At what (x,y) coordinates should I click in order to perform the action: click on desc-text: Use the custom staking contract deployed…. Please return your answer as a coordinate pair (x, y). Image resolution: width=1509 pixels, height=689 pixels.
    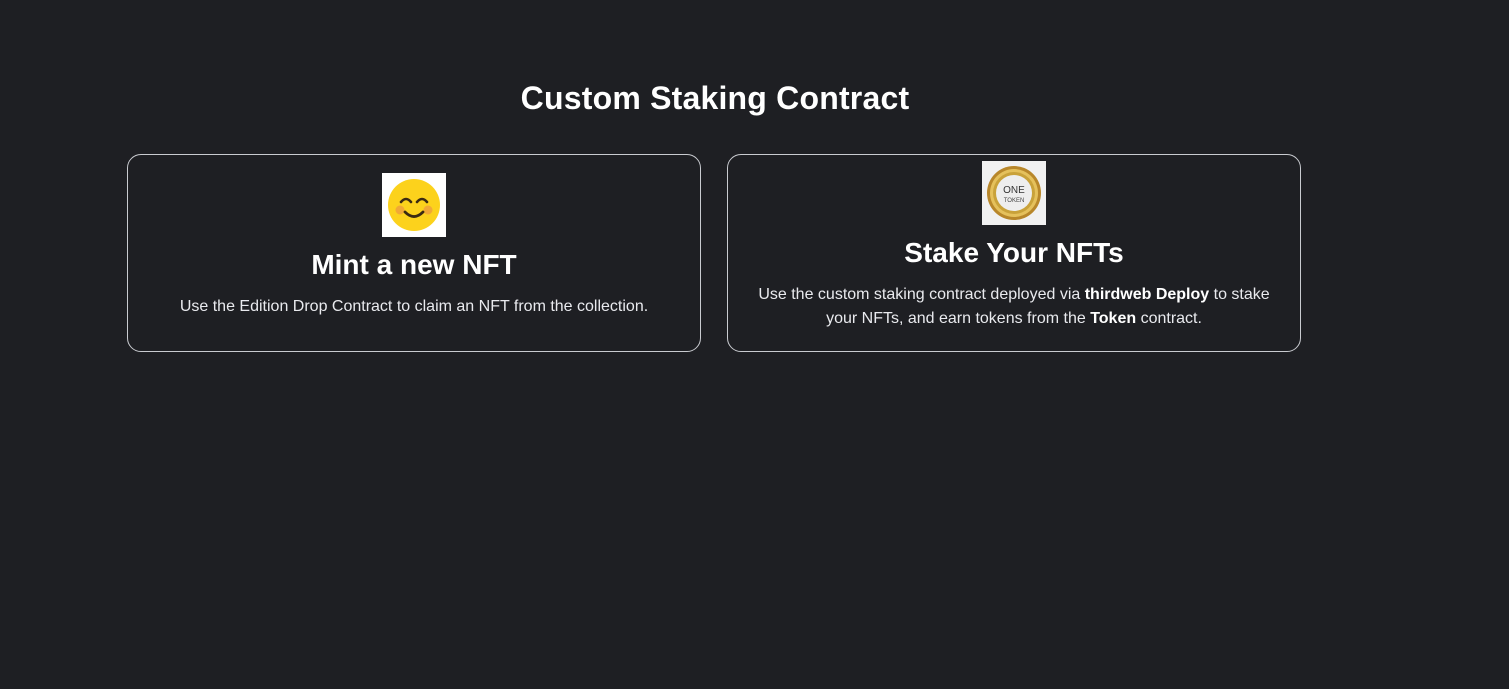
    Looking at the image, I should click on (921, 294).